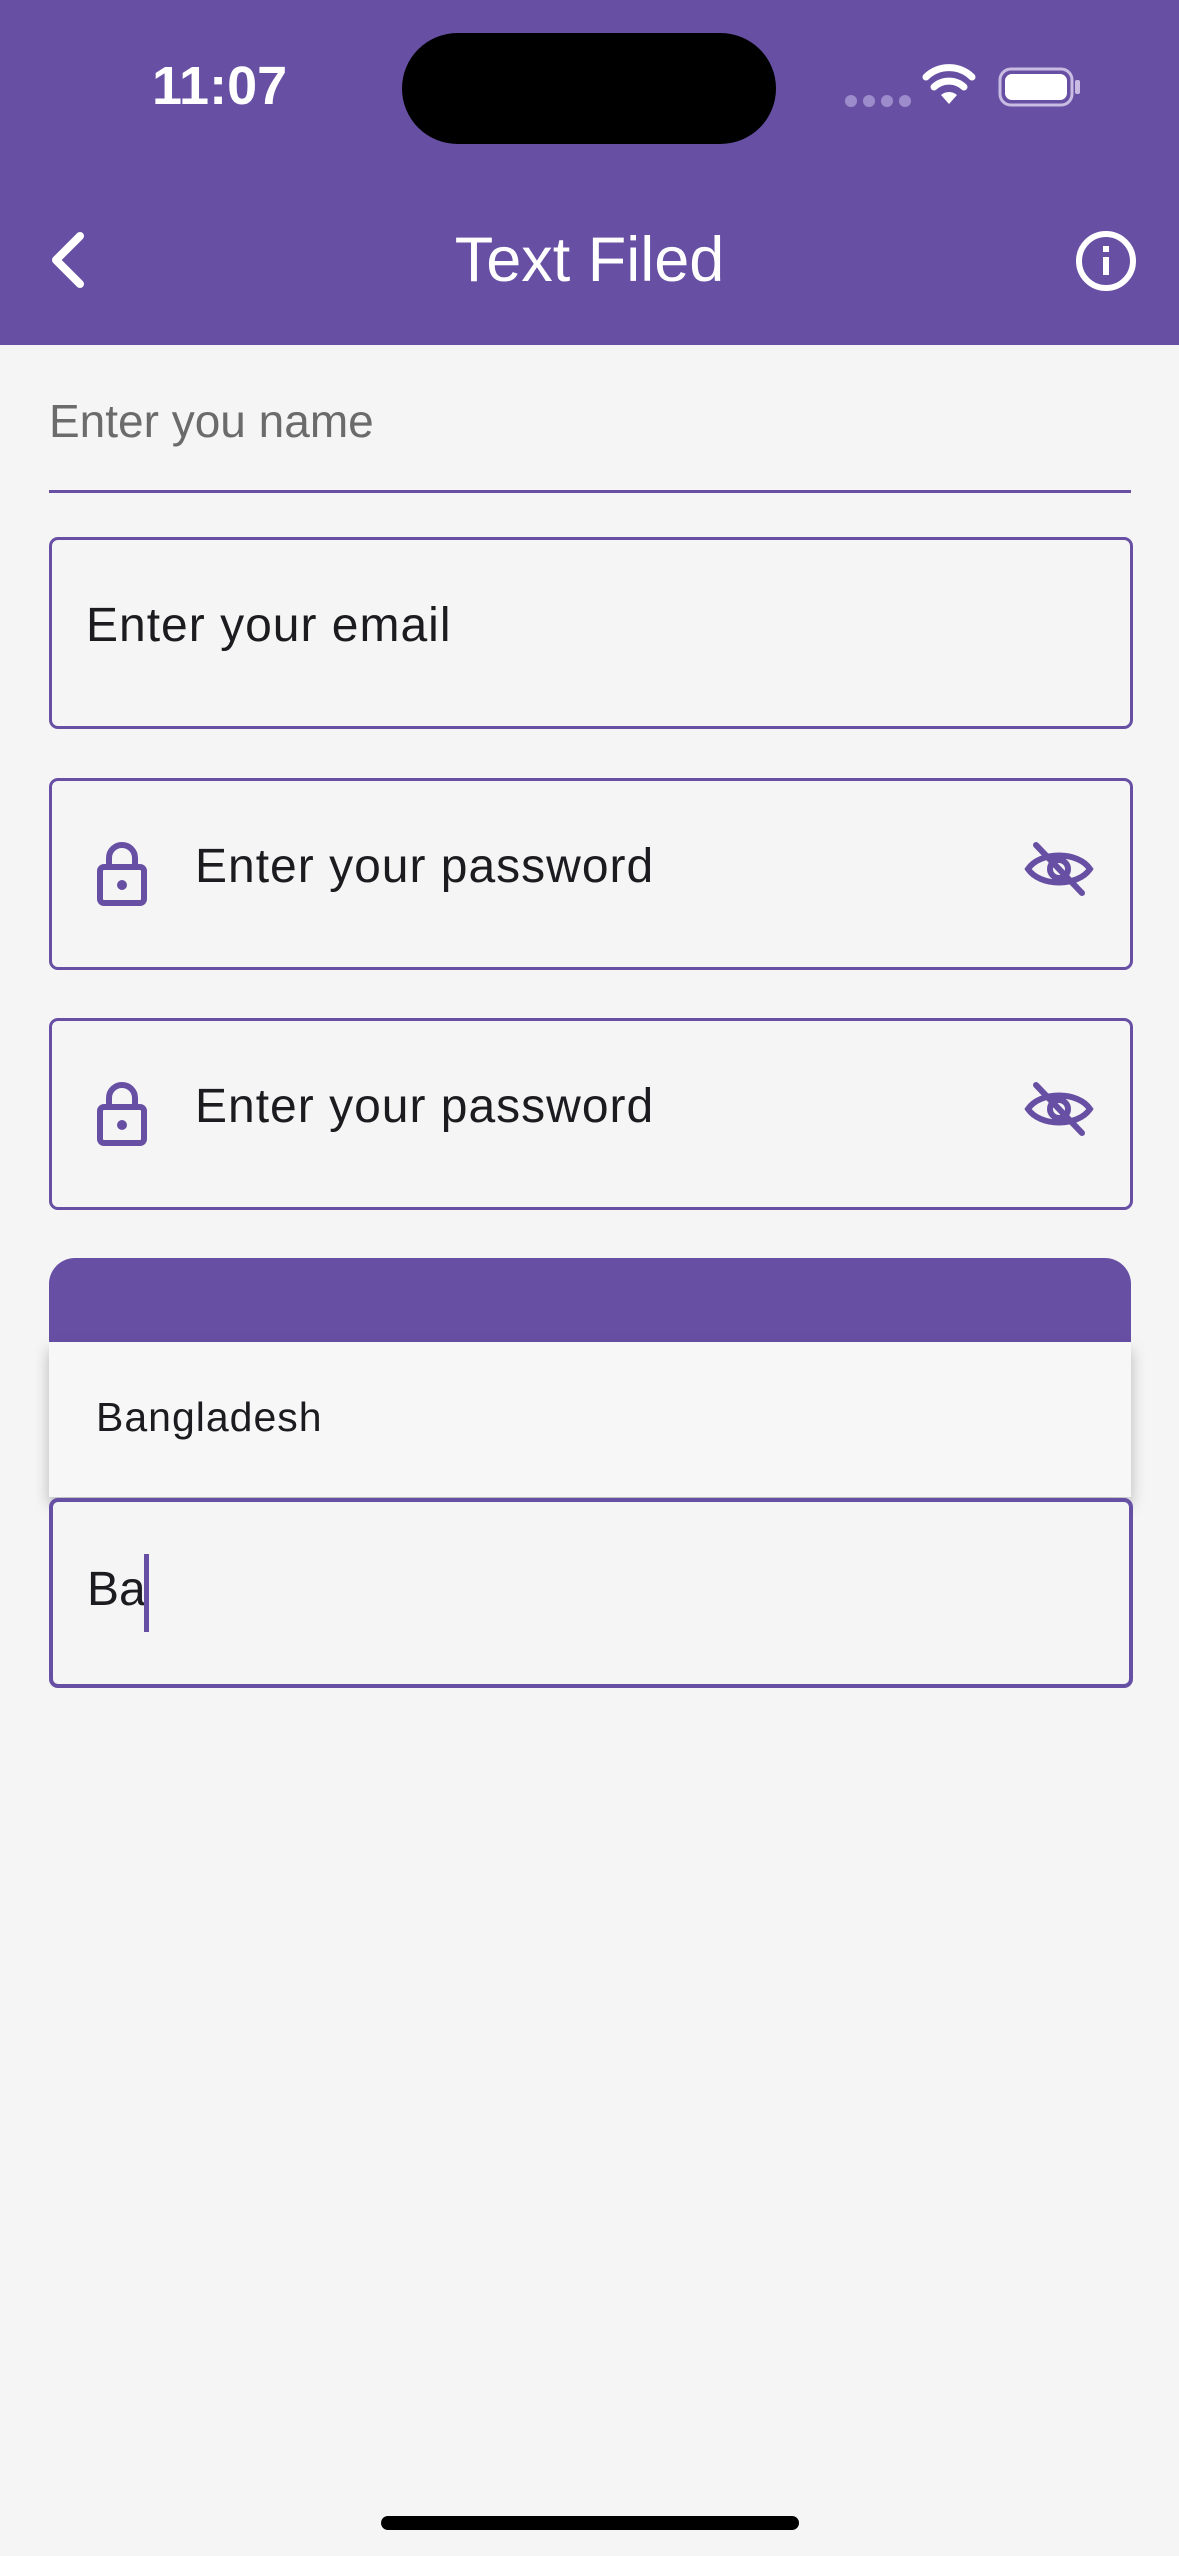 The height and width of the screenshot is (2556, 1179). Describe the element at coordinates (590, 436) in the screenshot. I see `name-field: Enter you name` at that location.